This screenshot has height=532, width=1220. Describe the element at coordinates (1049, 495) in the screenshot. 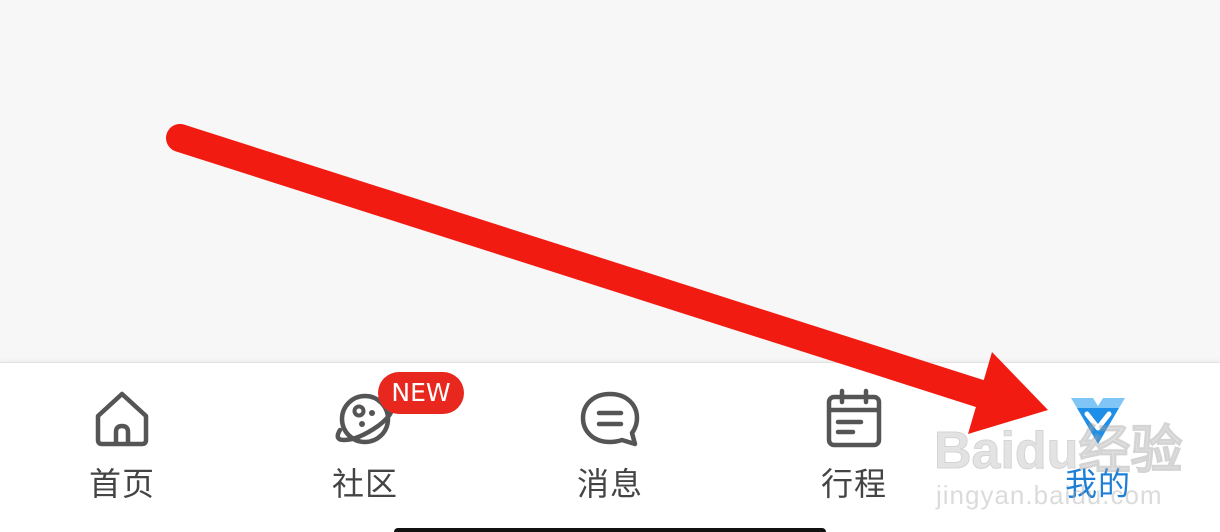

I see `watermark-site: jingyan.baidu.com` at that location.